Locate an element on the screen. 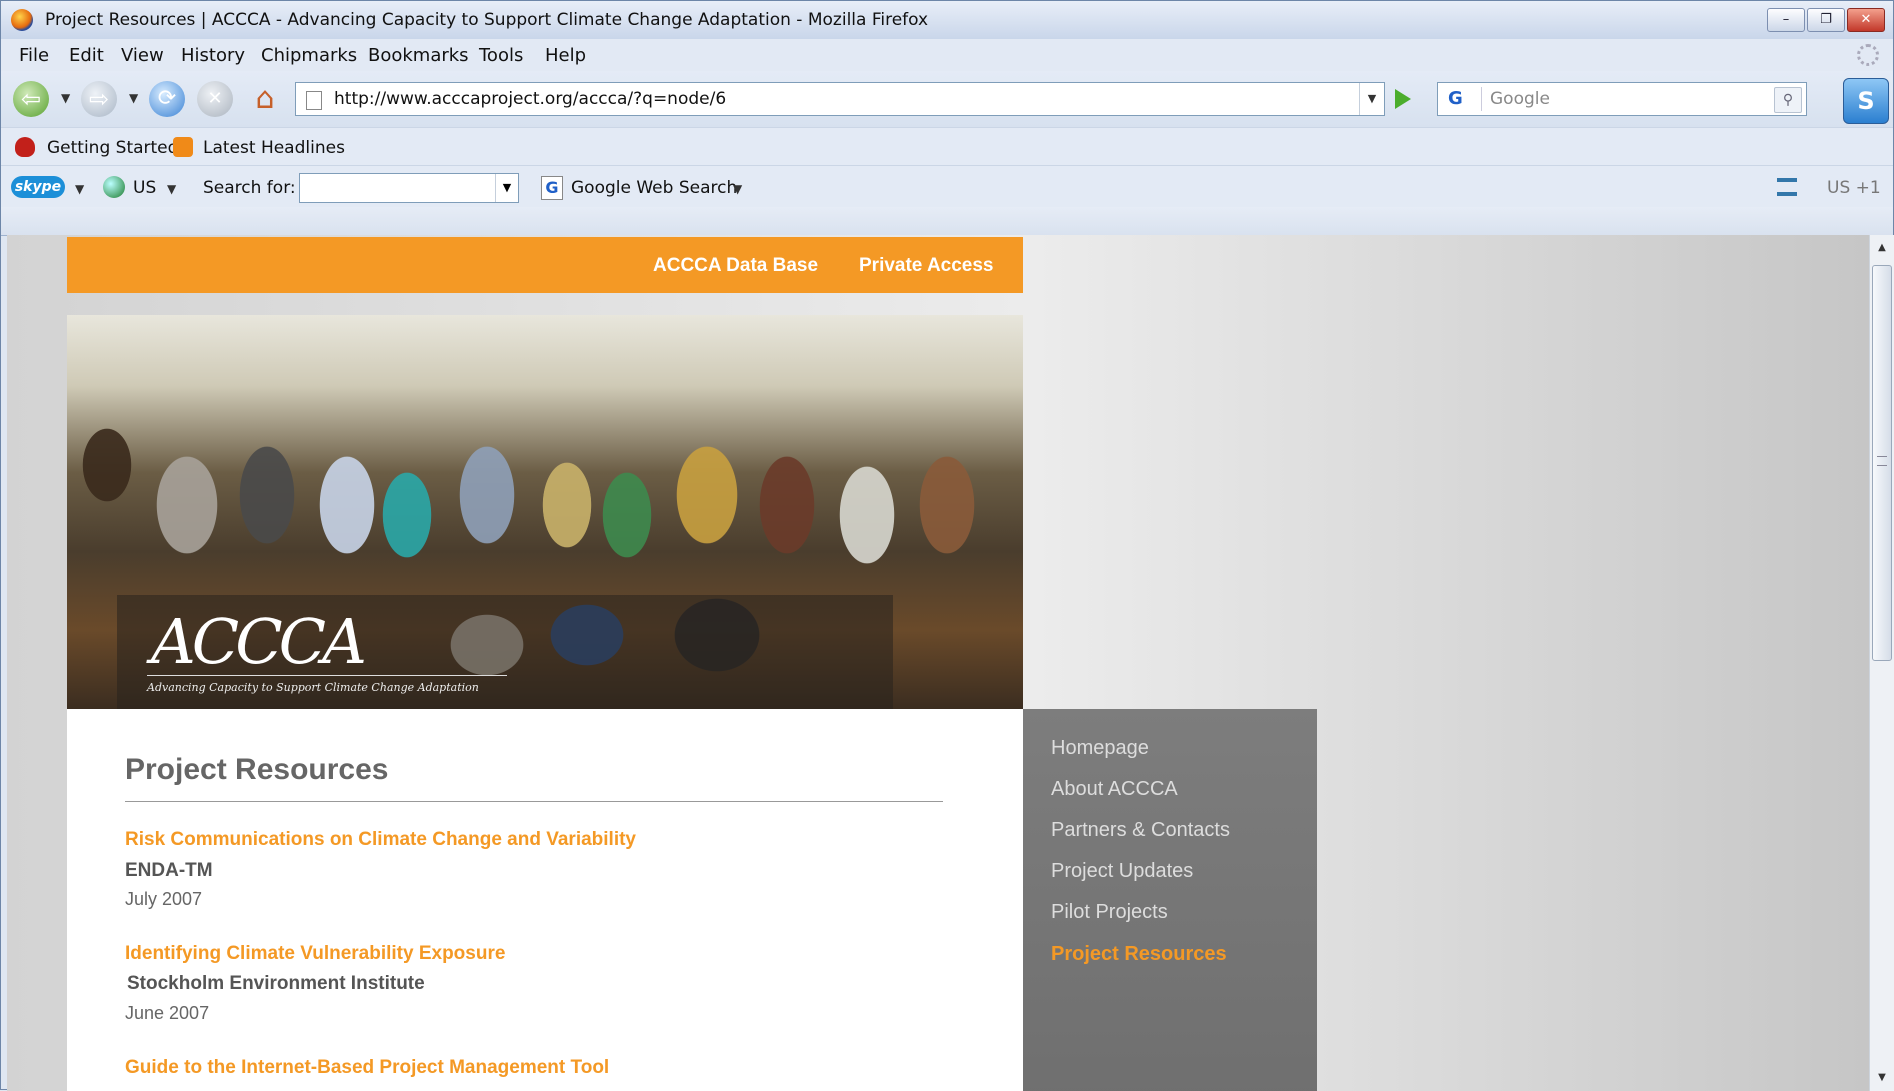 This screenshot has width=1894, height=1091. url-dropdown-icon: ▼ is located at coordinates (1371, 99).